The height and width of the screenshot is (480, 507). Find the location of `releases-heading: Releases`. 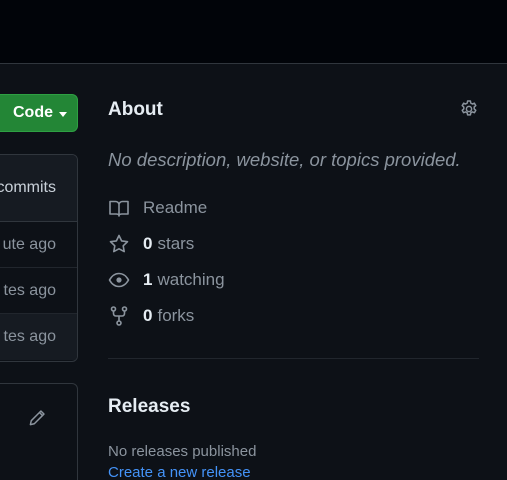

releases-heading: Releases is located at coordinates (149, 407).